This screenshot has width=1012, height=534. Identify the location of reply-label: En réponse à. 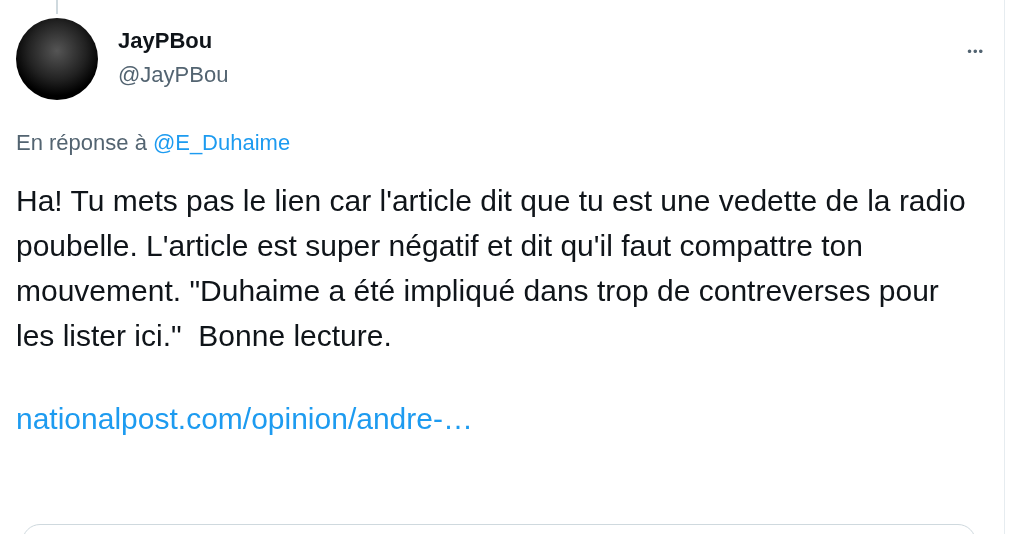
(81, 143).